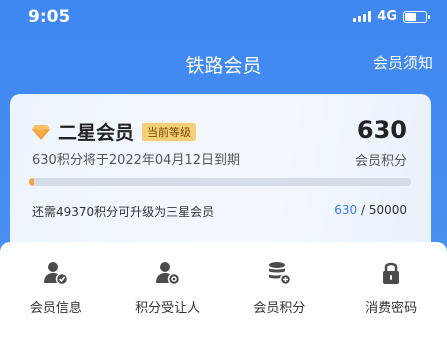 The width and height of the screenshot is (447, 337). Describe the element at coordinates (391, 273) in the screenshot. I see `lock-icon` at that location.